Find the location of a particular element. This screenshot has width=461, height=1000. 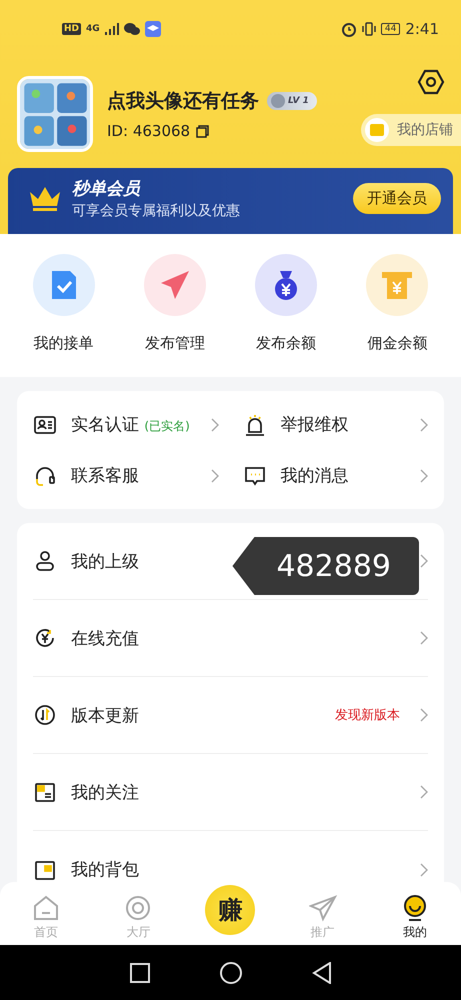

network-label: HD is located at coordinates (72, 29).